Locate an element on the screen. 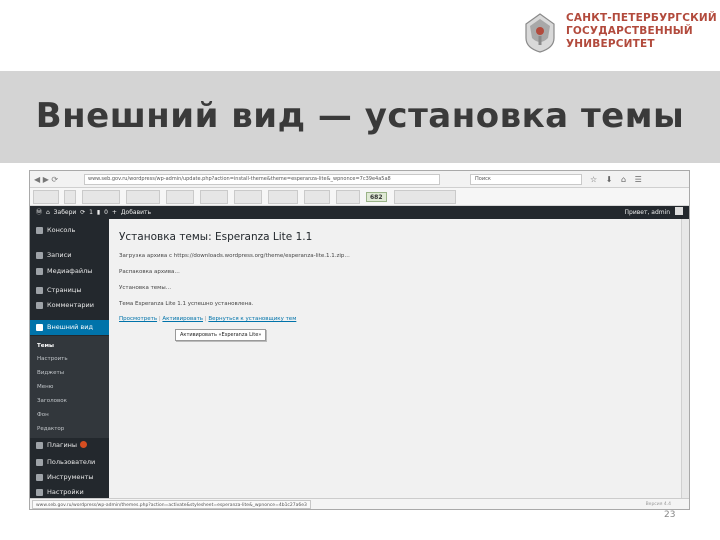  slide-title: Внешний вид — установка темы is located at coordinates (360, 116).